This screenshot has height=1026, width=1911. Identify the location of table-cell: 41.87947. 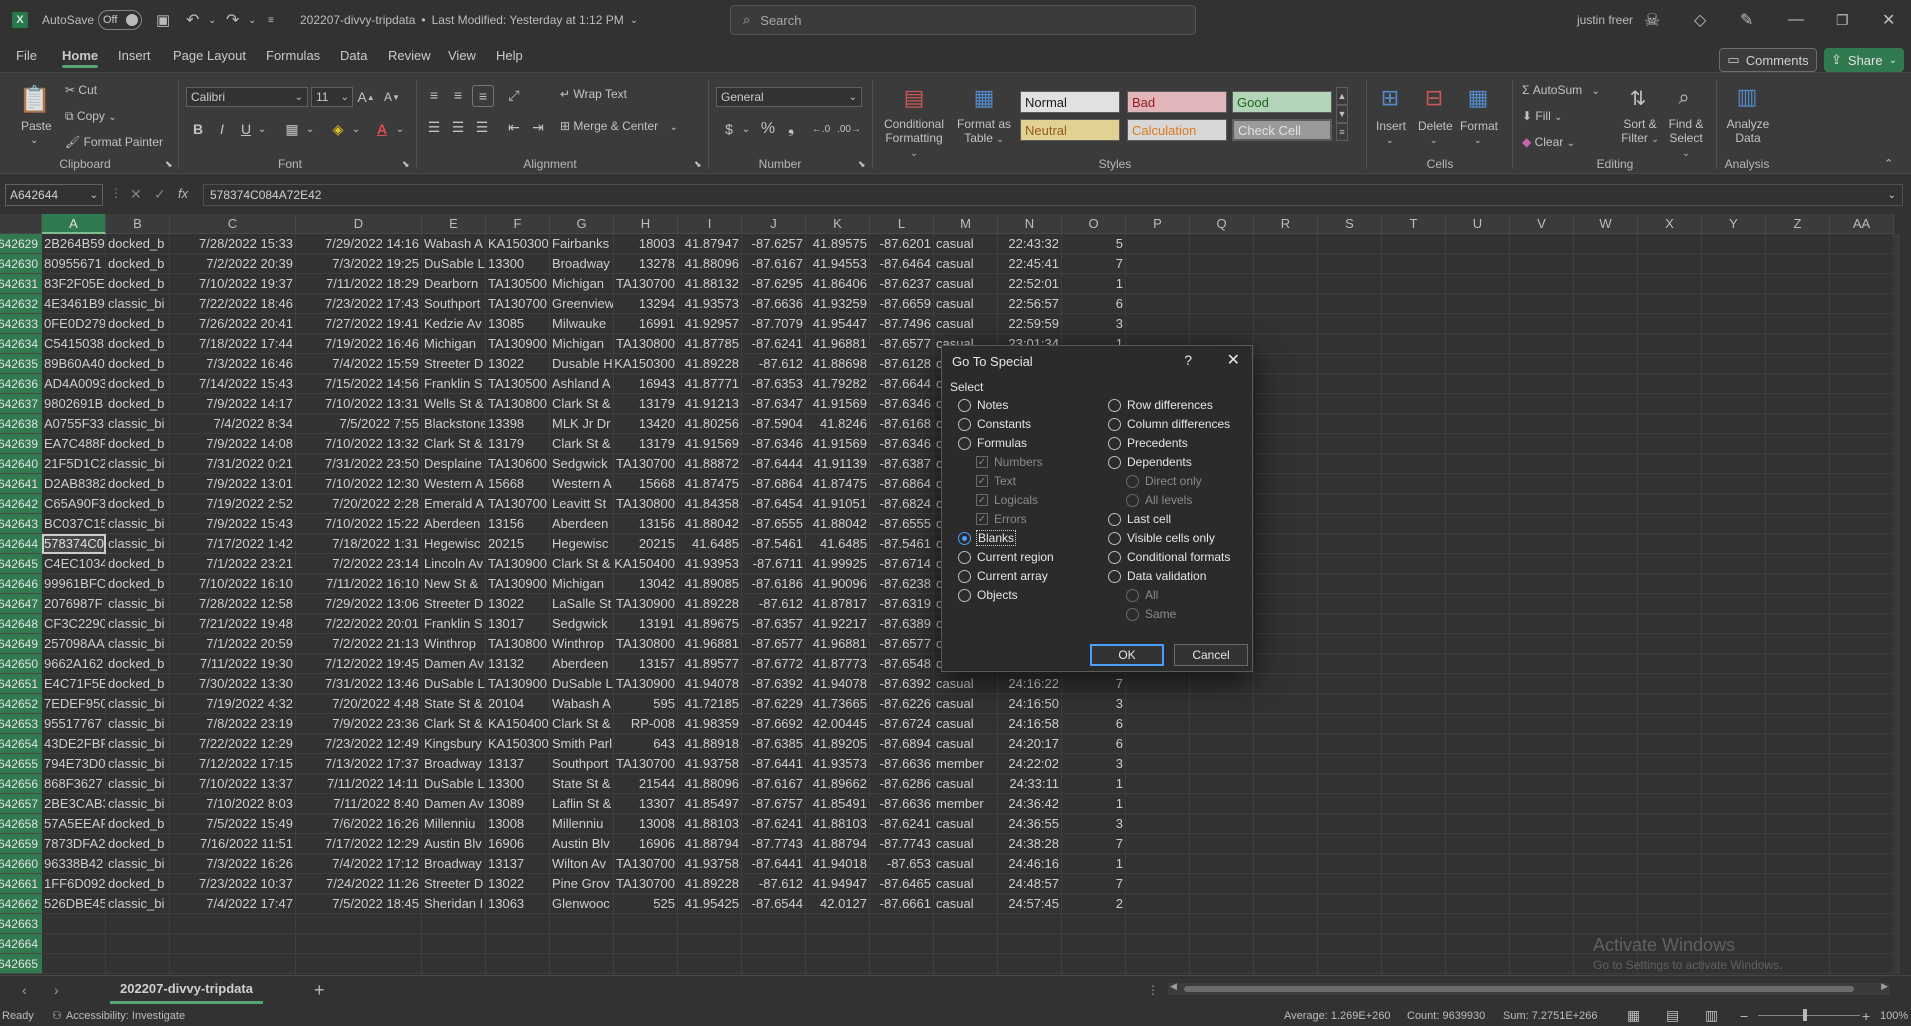
(710, 244).